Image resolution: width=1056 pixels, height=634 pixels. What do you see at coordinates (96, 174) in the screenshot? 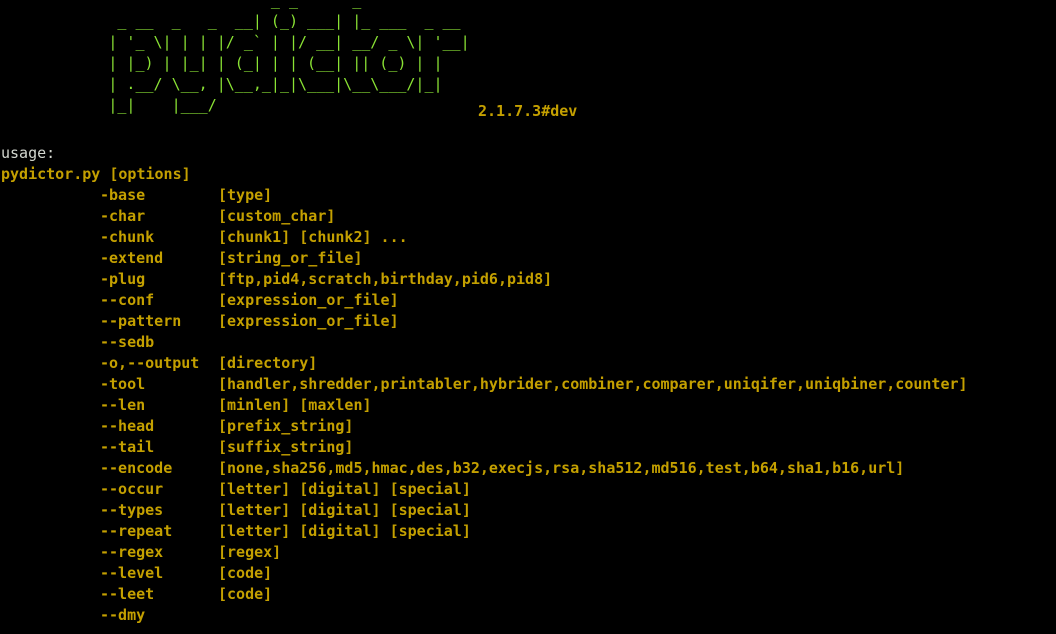
I see `usage-command: pydictor.py [options]` at bounding box center [96, 174].